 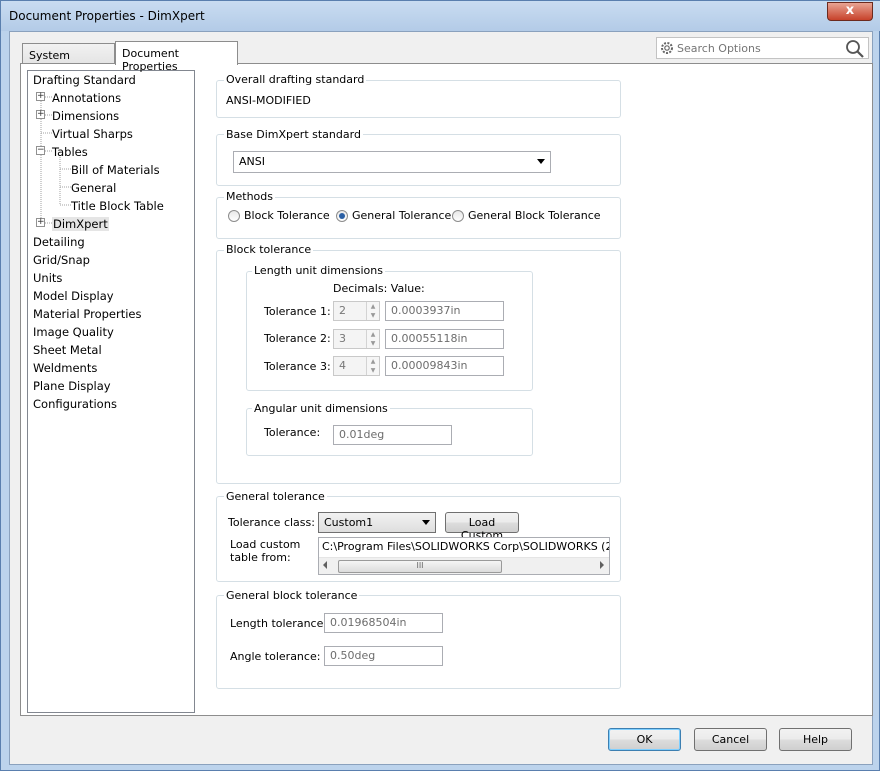 I want to click on tab-document-properties: Document Properties, so click(x=176, y=57).